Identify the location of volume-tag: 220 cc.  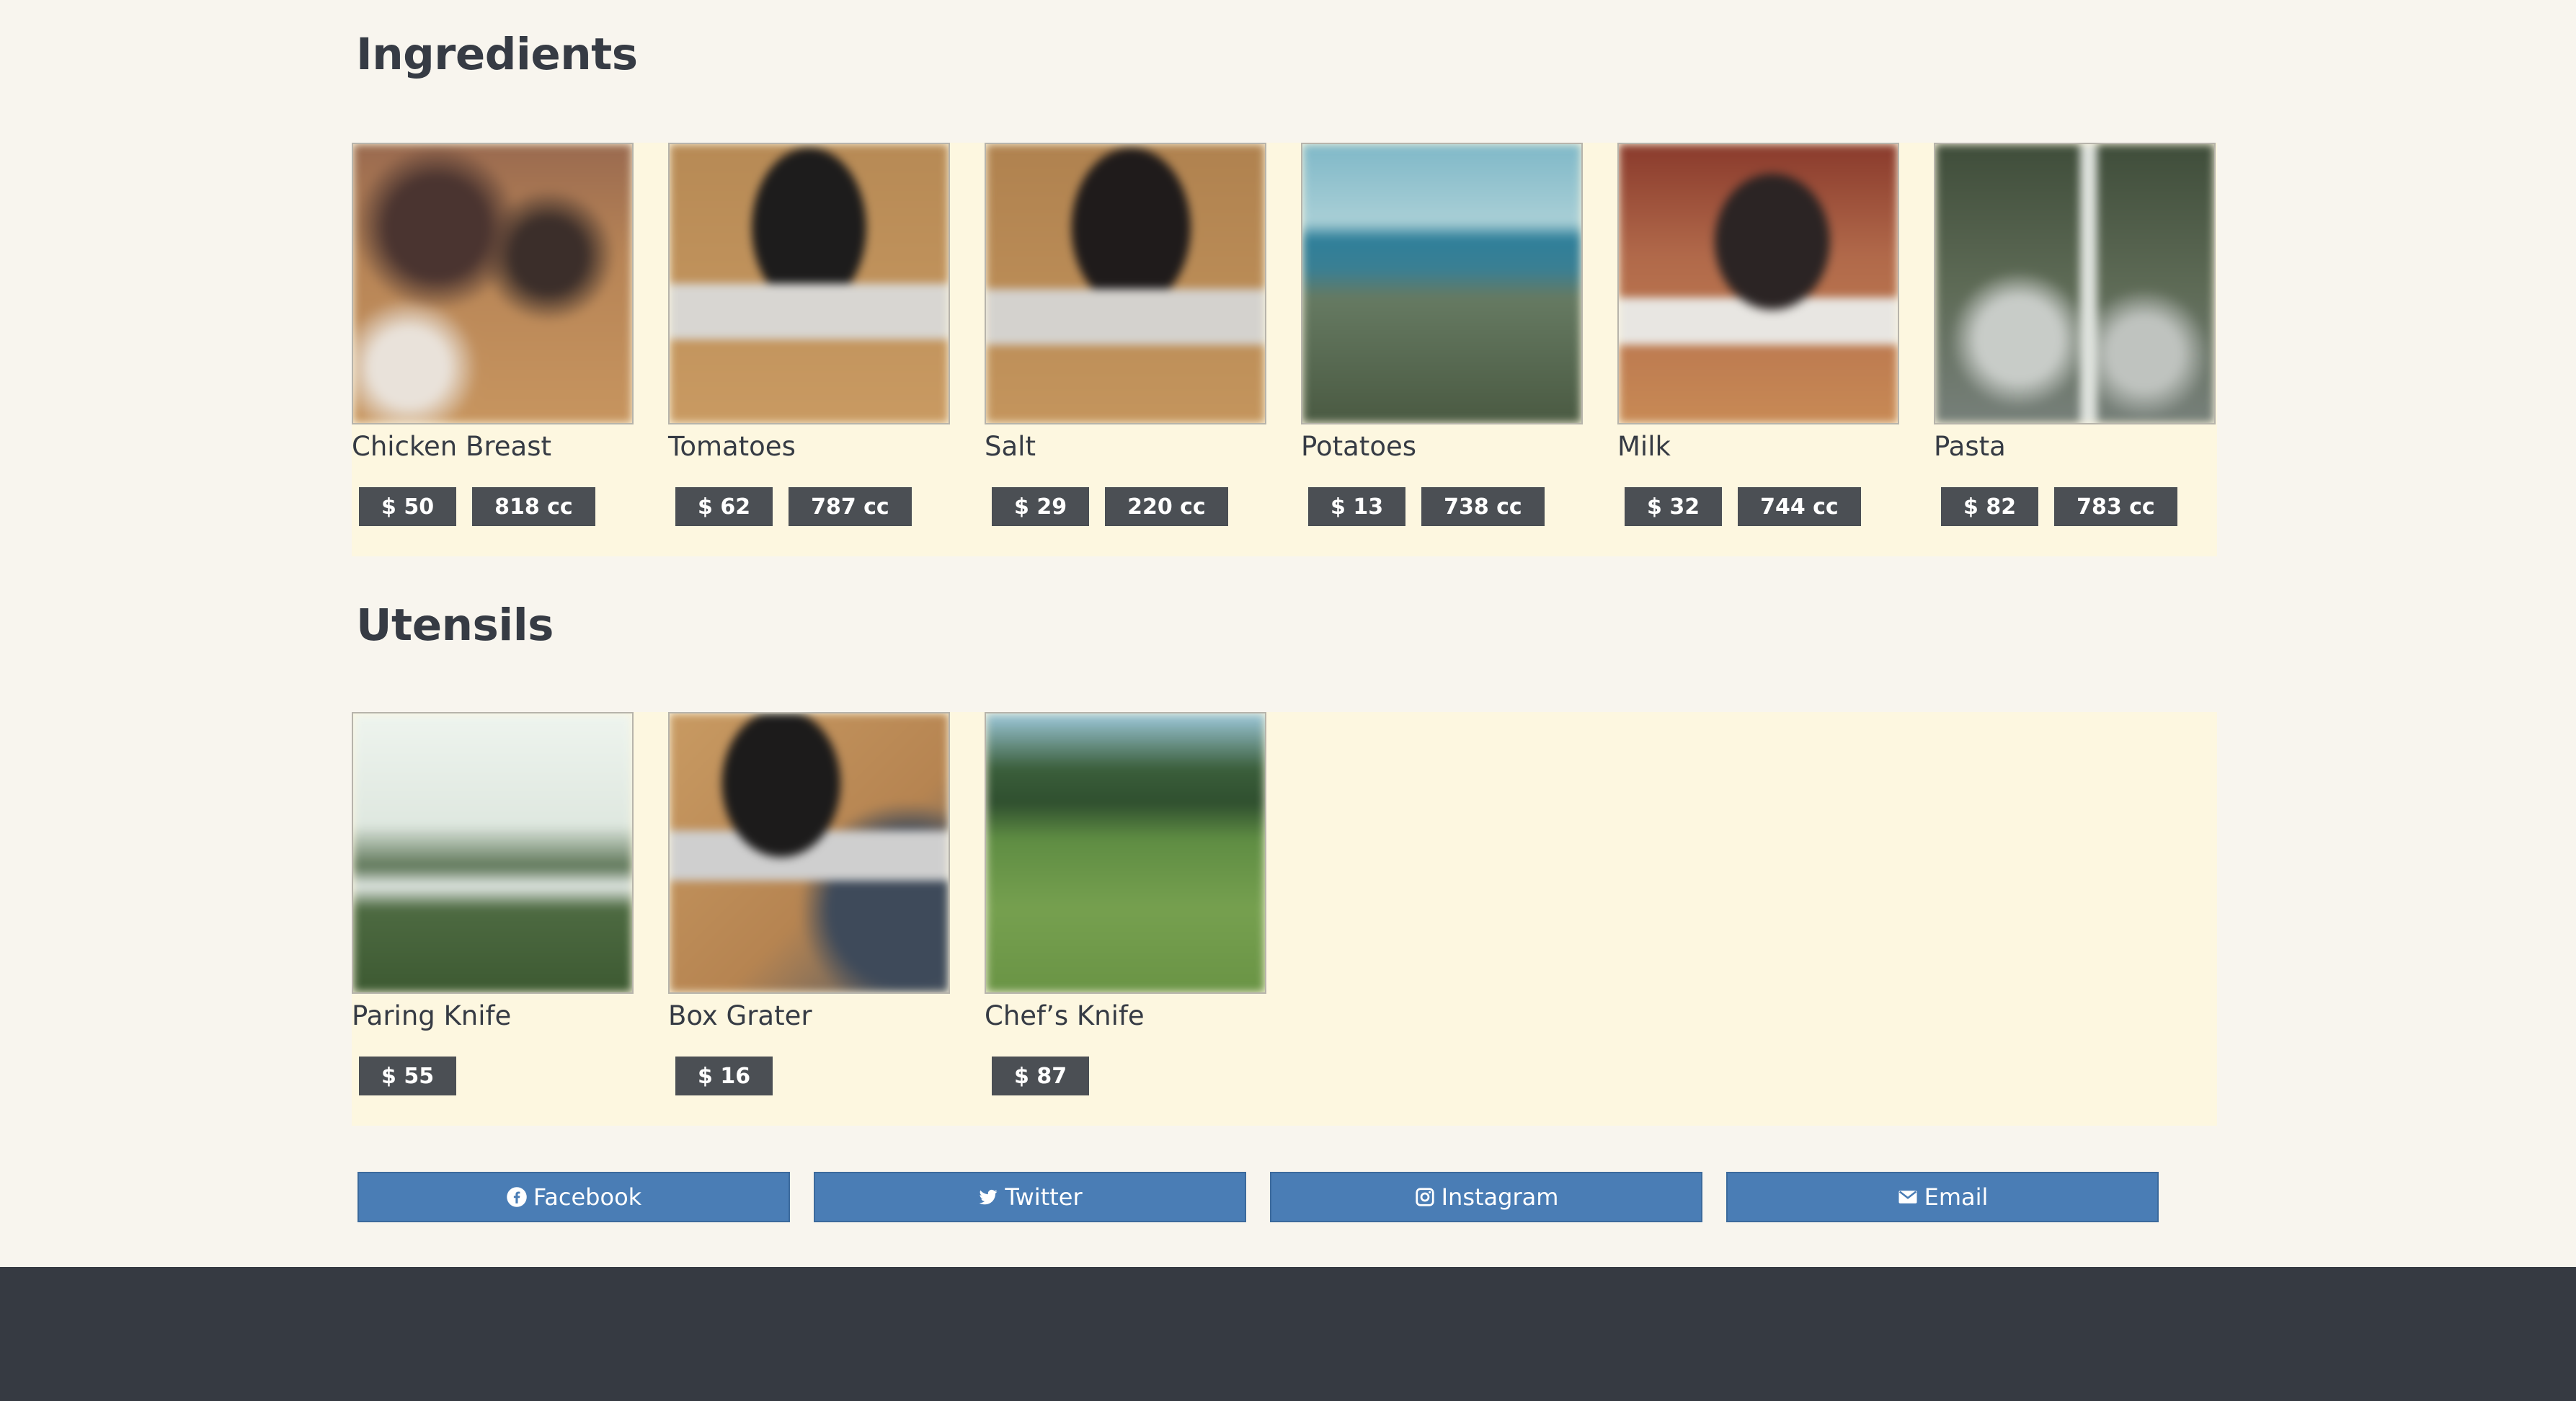
(1166, 506).